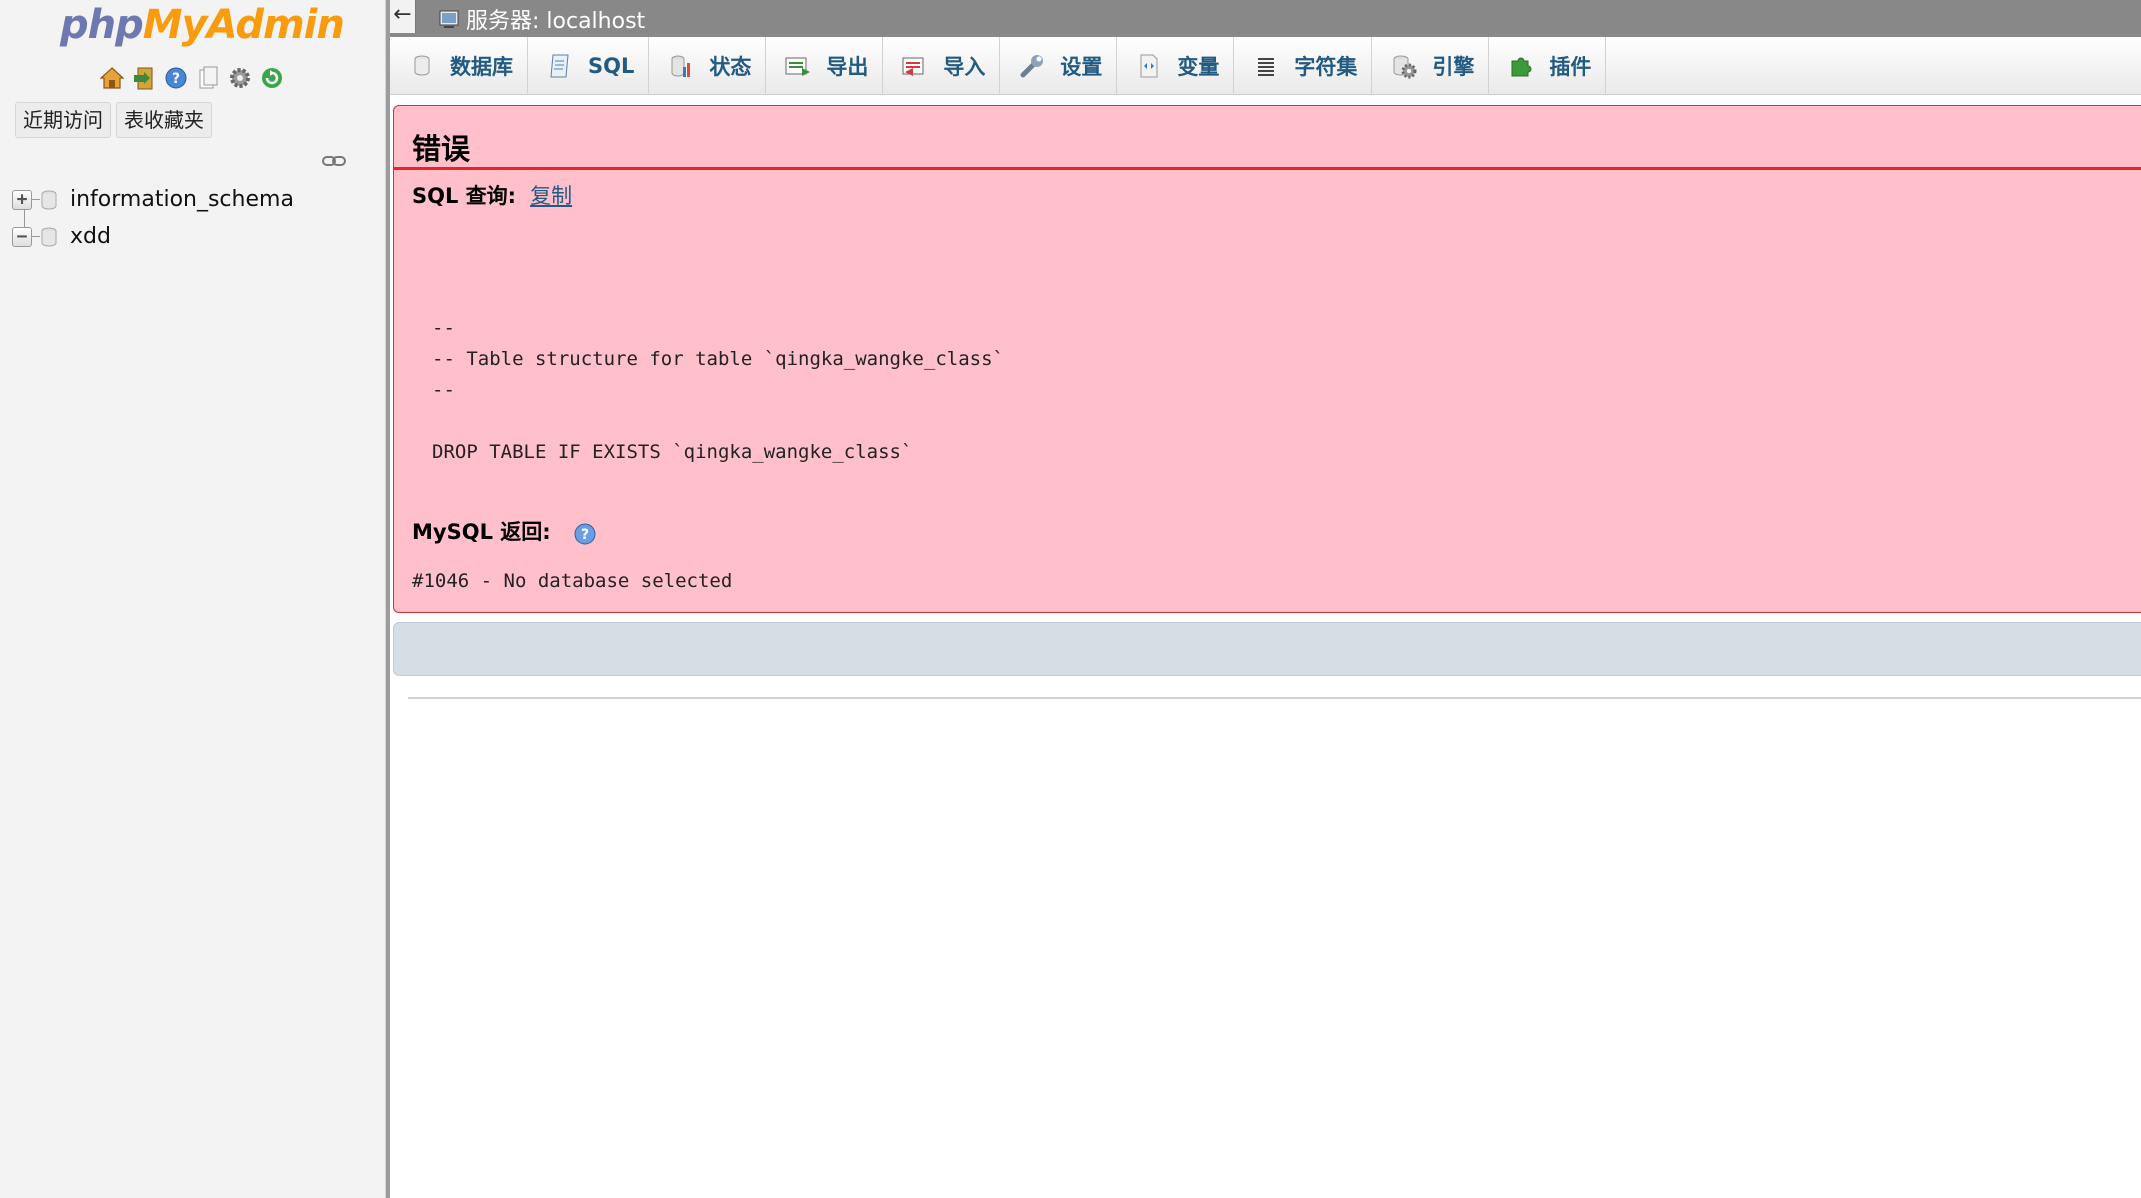 This screenshot has height=1198, width=2141. I want to click on top-menu: 数据库 SQL 状态 导出 导入 设置 变量 字符集 引擎 插件, so click(1265, 66).